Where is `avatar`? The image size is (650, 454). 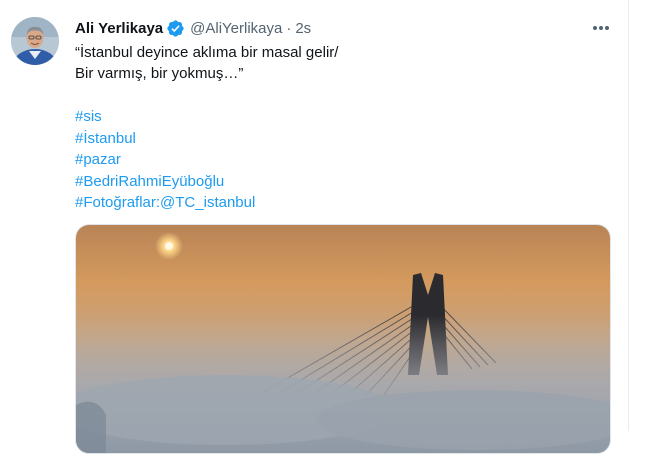
avatar is located at coordinates (35, 41).